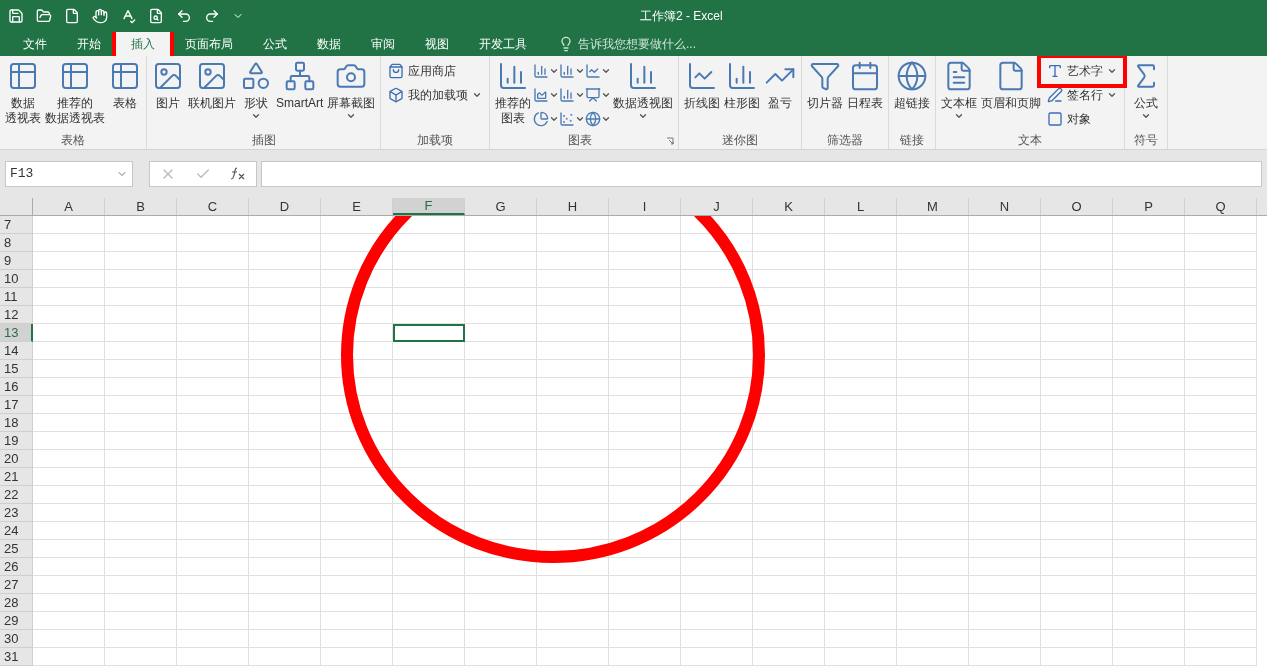  I want to click on ribbon-tab: 审阅, so click(383, 44).